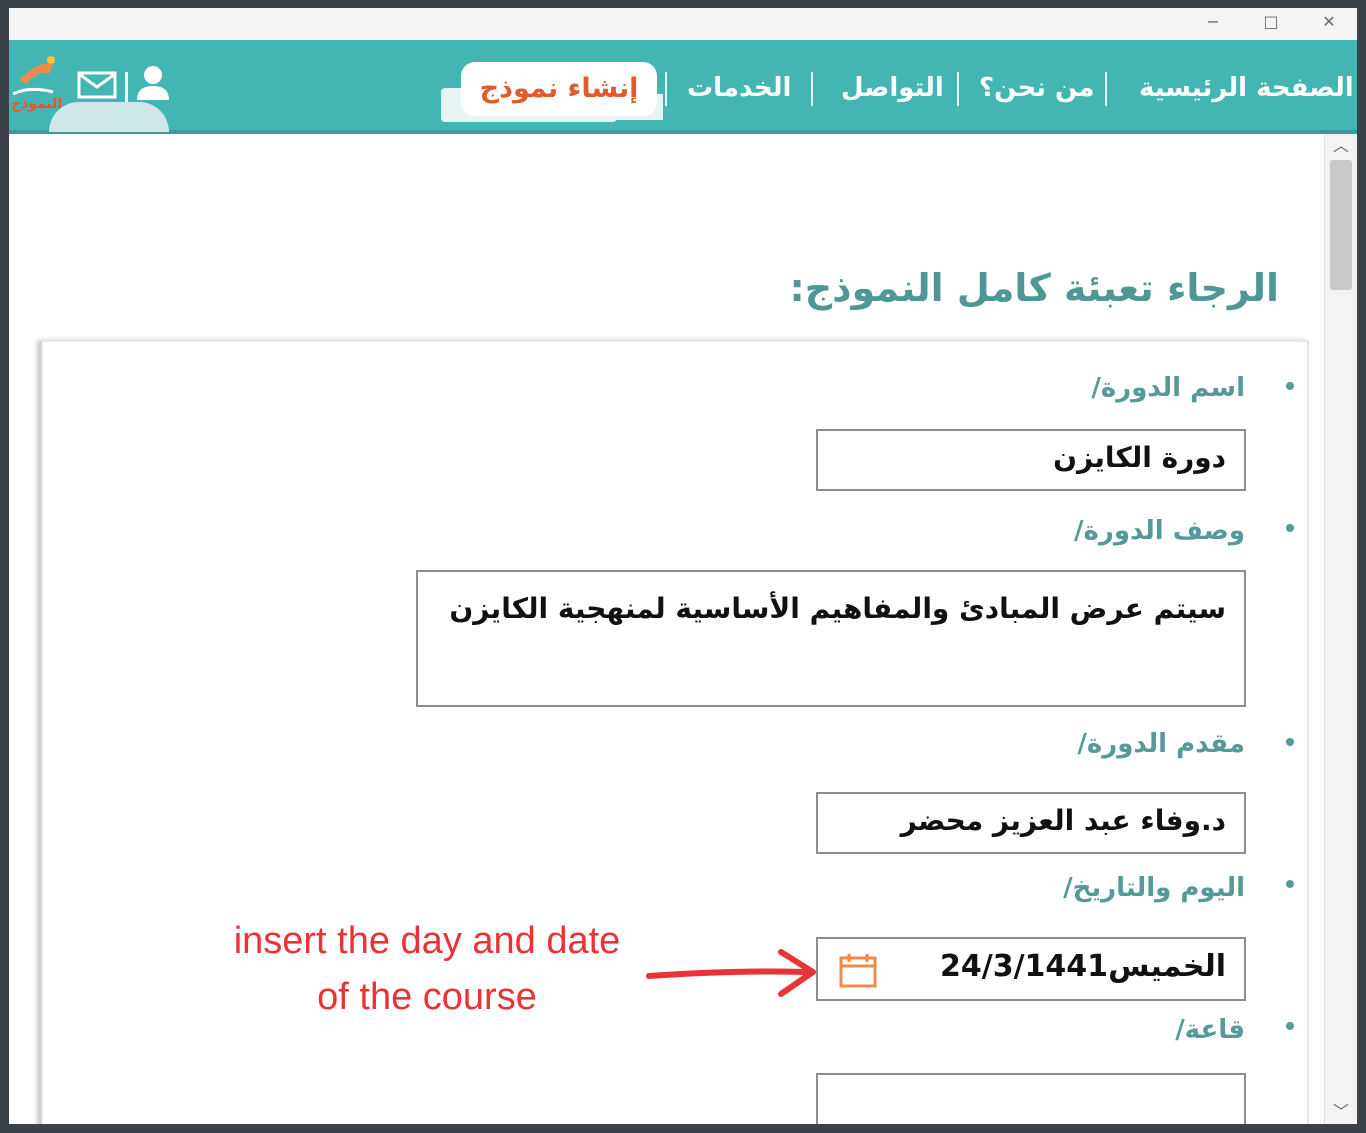 The width and height of the screenshot is (1366, 1133). Describe the element at coordinates (427, 997) in the screenshot. I see `annotation-line-2: of the course` at that location.